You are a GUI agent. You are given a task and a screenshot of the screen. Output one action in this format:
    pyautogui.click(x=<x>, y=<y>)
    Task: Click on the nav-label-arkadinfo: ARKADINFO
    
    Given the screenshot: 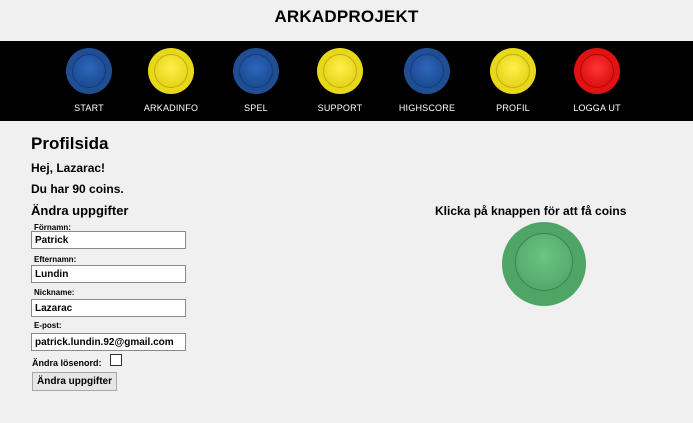 What is the action you would take?
    pyautogui.click(x=171, y=108)
    